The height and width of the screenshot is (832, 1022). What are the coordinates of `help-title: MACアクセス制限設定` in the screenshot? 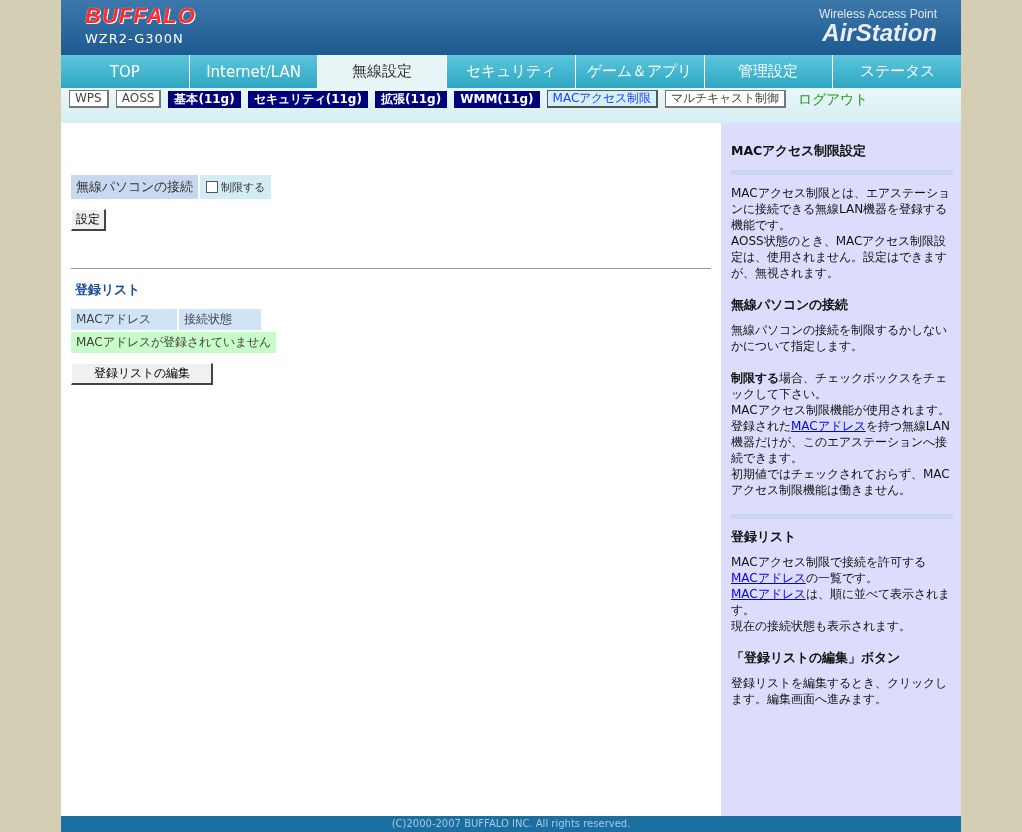 It's located at (799, 151).